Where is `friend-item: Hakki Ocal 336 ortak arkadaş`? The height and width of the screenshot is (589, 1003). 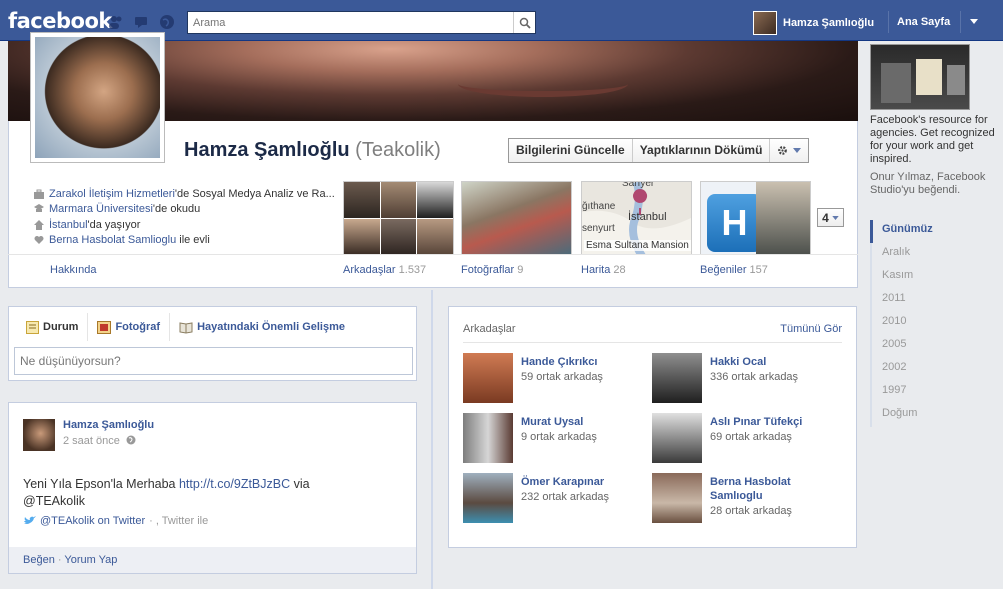
friend-item: Hakki Ocal 336 ortak arkadaş is located at coordinates (747, 379).